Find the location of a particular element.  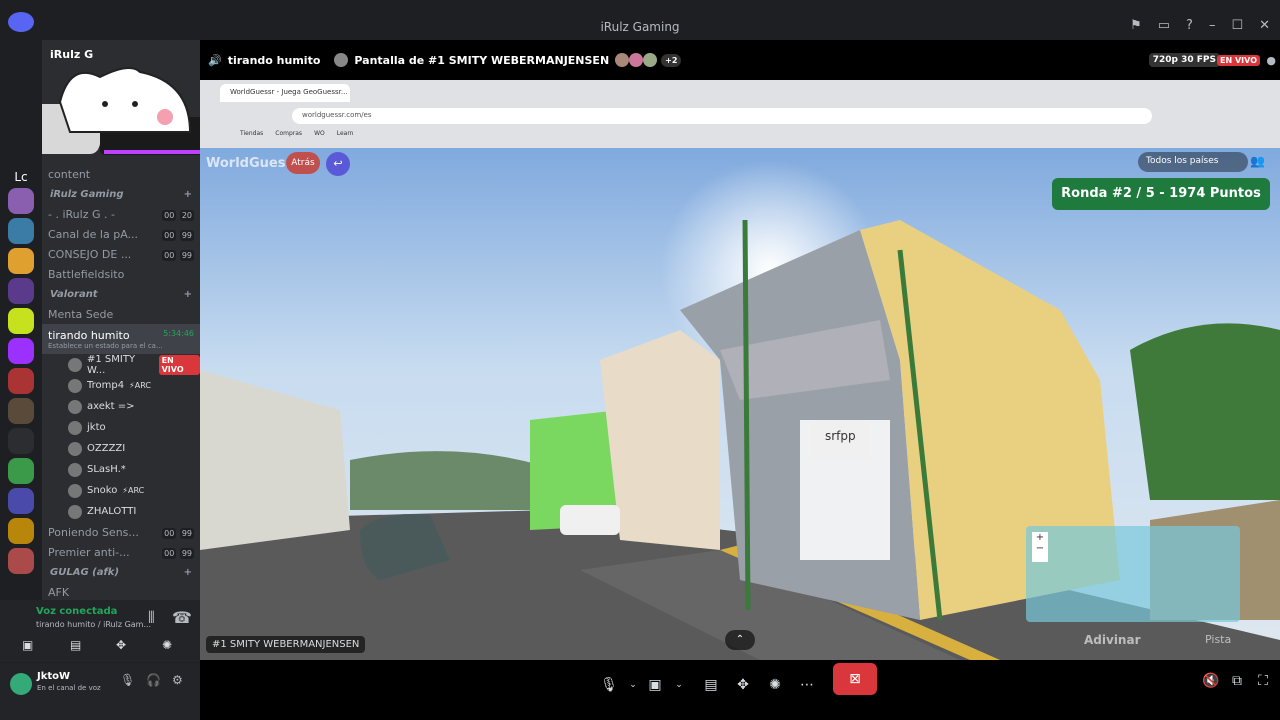

gear-icon: ⚙ is located at coordinates (177, 680).